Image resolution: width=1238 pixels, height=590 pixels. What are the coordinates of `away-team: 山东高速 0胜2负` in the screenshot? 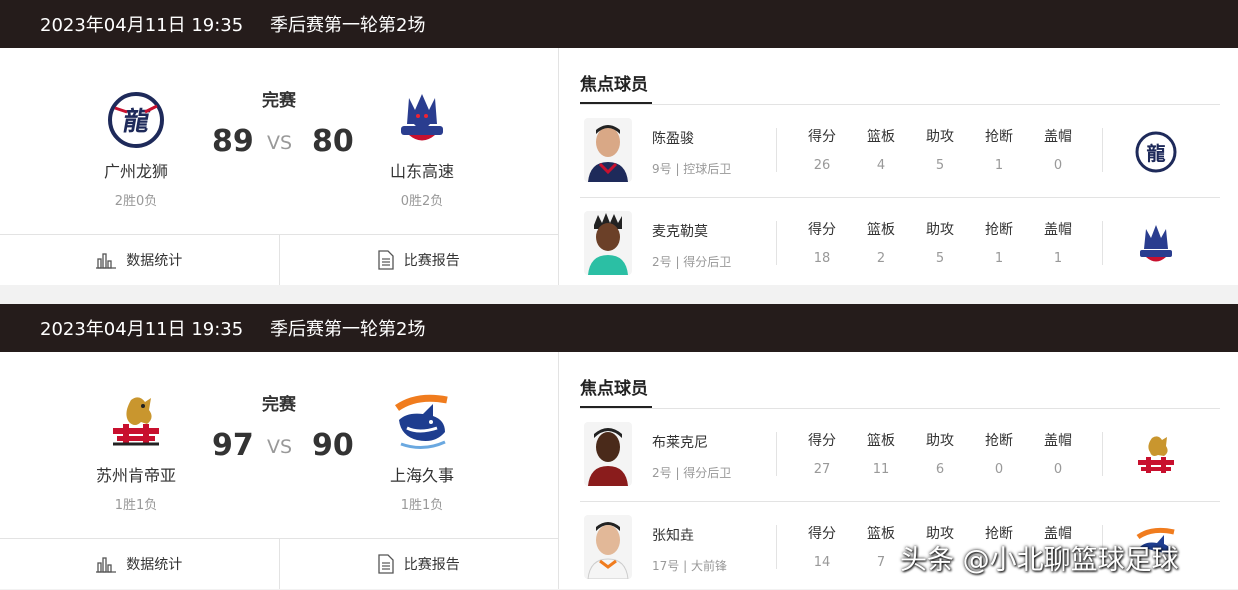 It's located at (422, 146).